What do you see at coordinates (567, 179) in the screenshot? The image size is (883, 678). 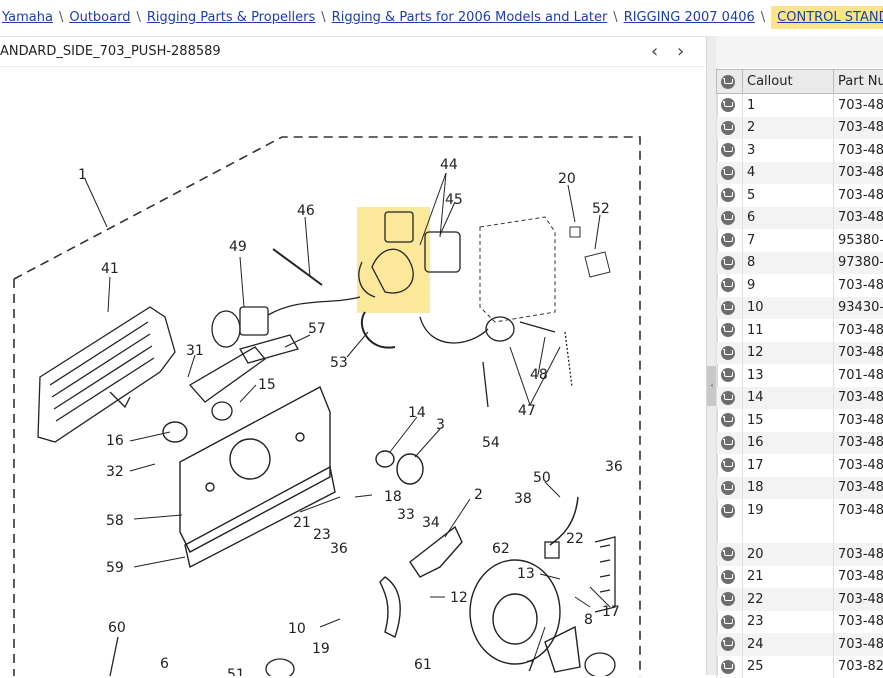 I see `callout-label: 20` at bounding box center [567, 179].